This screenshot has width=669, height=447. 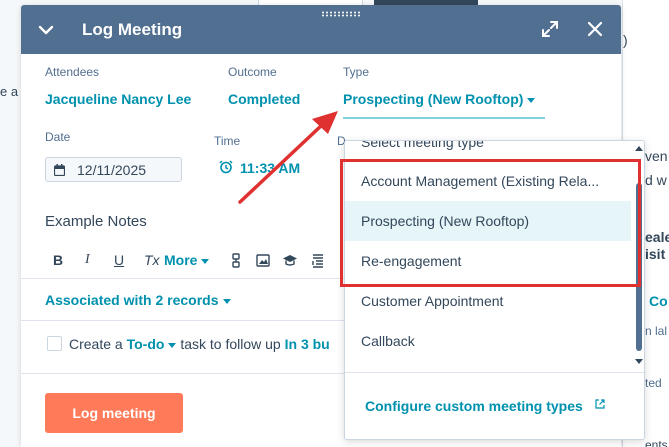 What do you see at coordinates (226, 167) in the screenshot?
I see `alarm-clock-icon` at bounding box center [226, 167].